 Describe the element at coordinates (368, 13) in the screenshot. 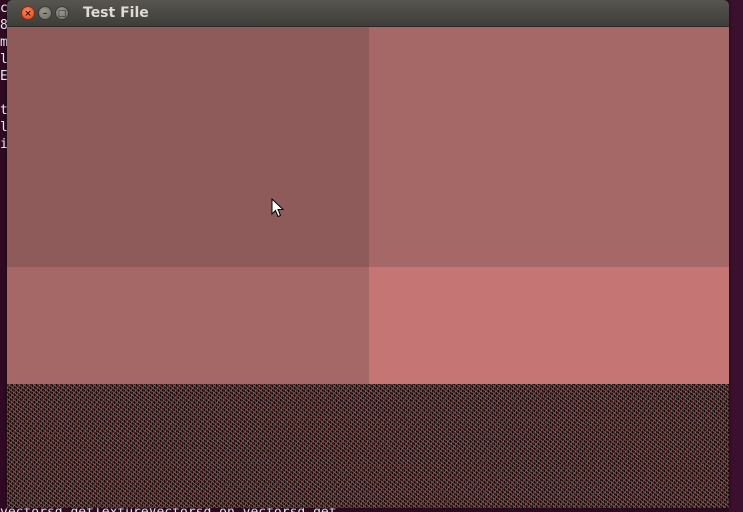

I see `window-titlebar: × – □ Test File` at that location.